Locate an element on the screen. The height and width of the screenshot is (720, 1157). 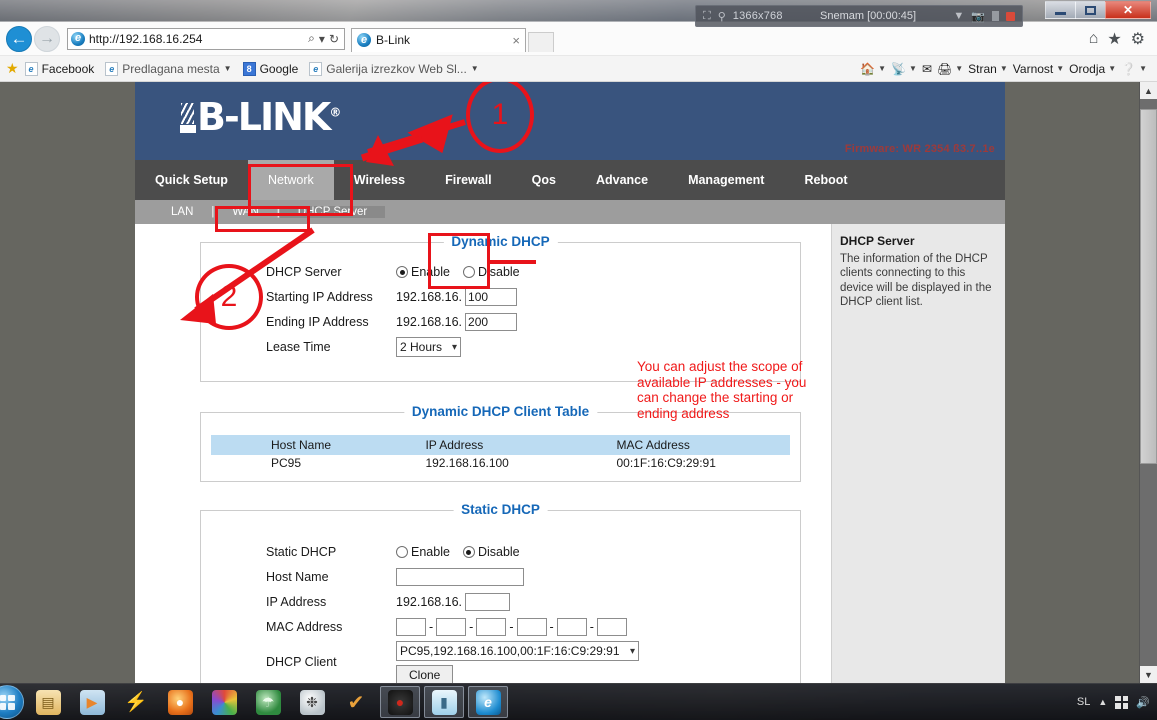
column-ip-address: IP Address is located at coordinates (515, 445).